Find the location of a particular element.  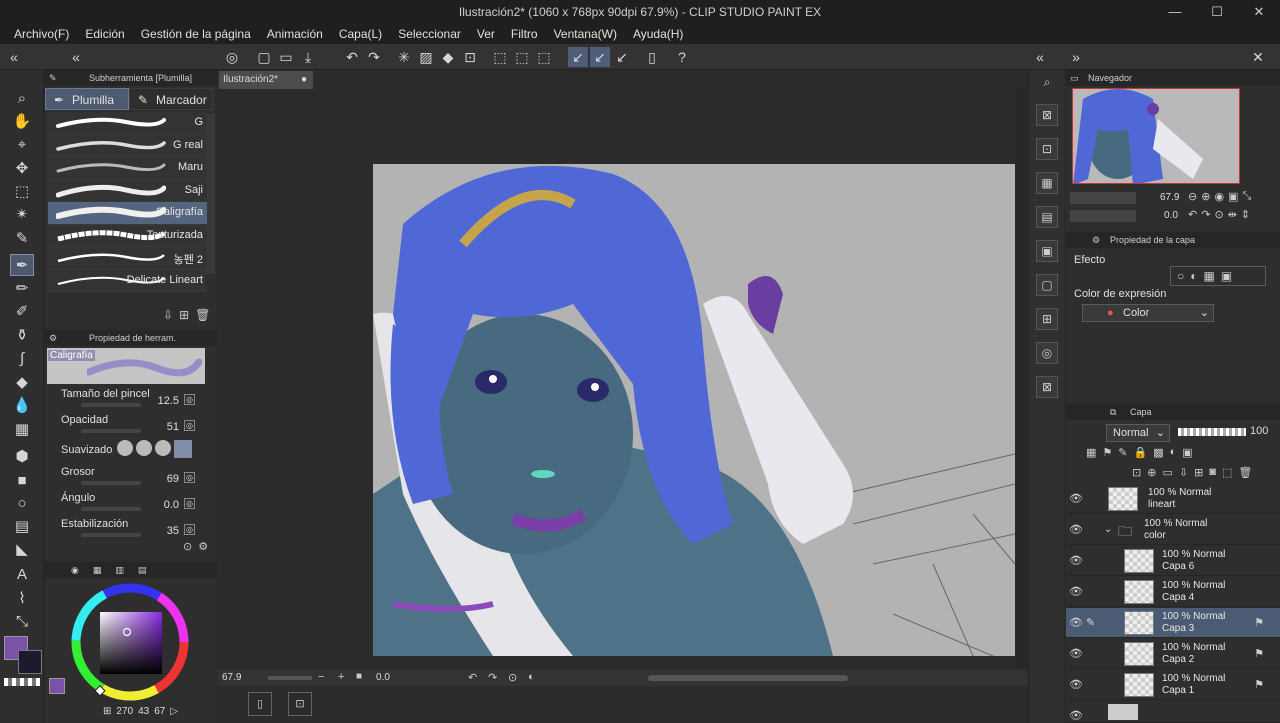

vertical-scrollbar is located at coordinates (1021, 378).